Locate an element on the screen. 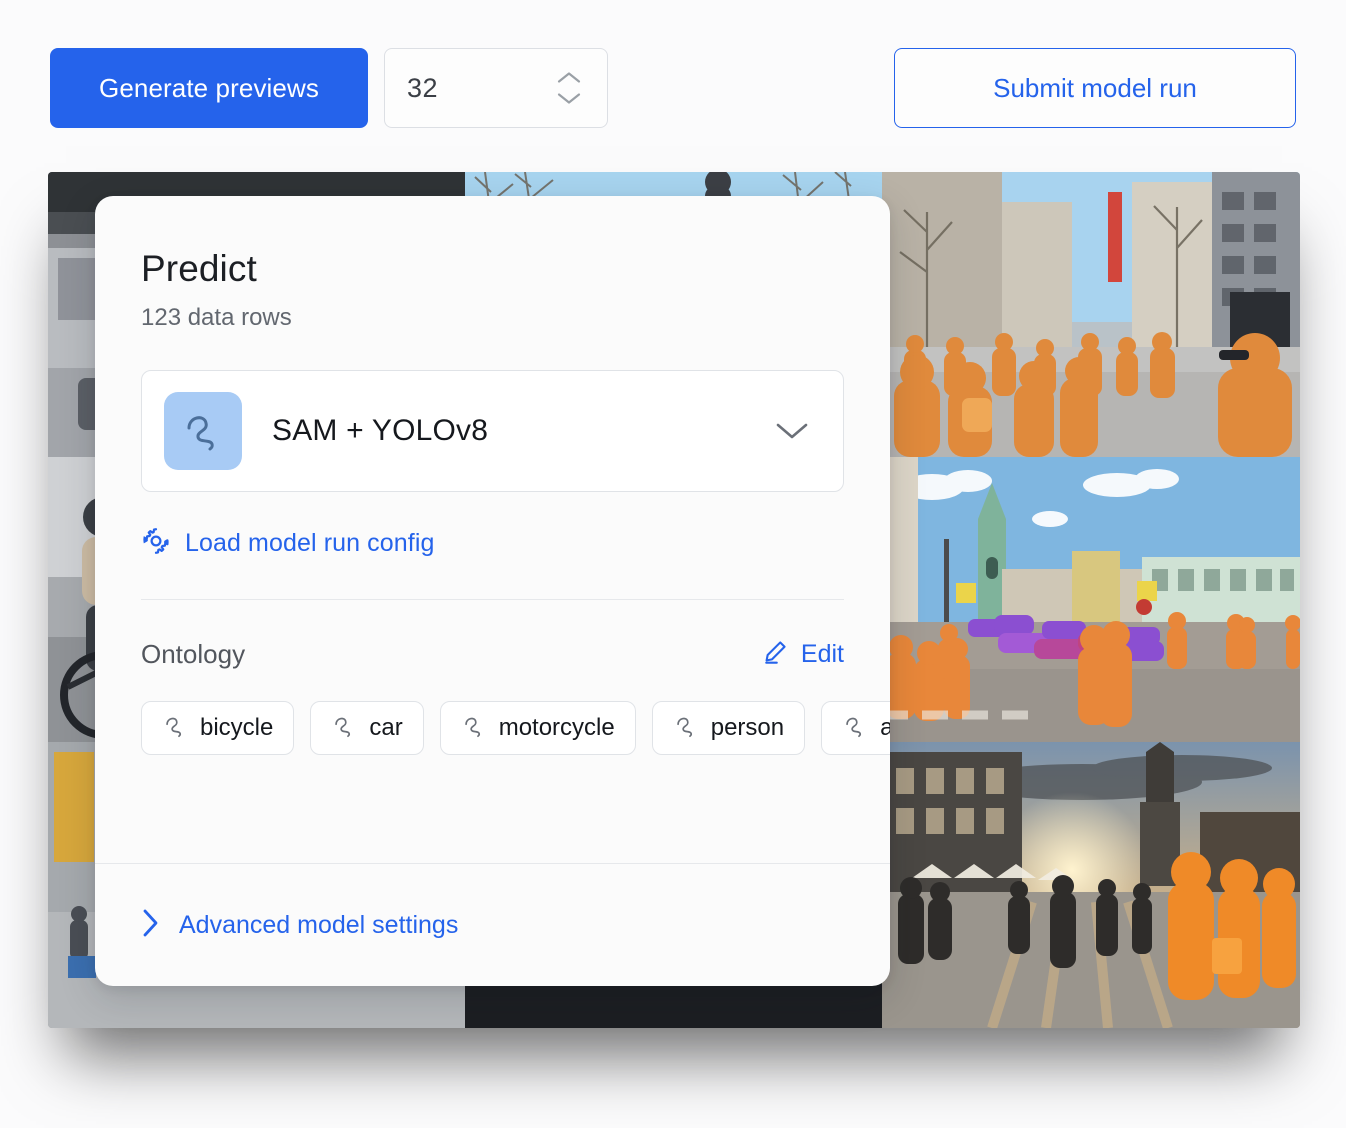  divider-top is located at coordinates (492, 599).